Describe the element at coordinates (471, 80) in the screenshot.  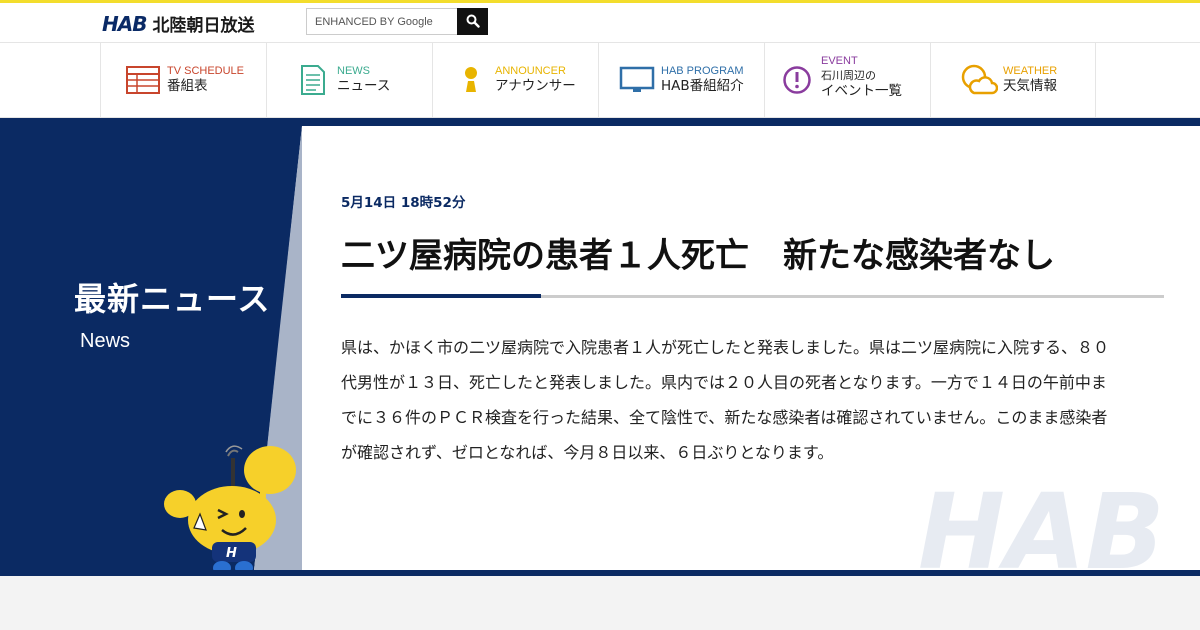
I see `person-icon` at that location.